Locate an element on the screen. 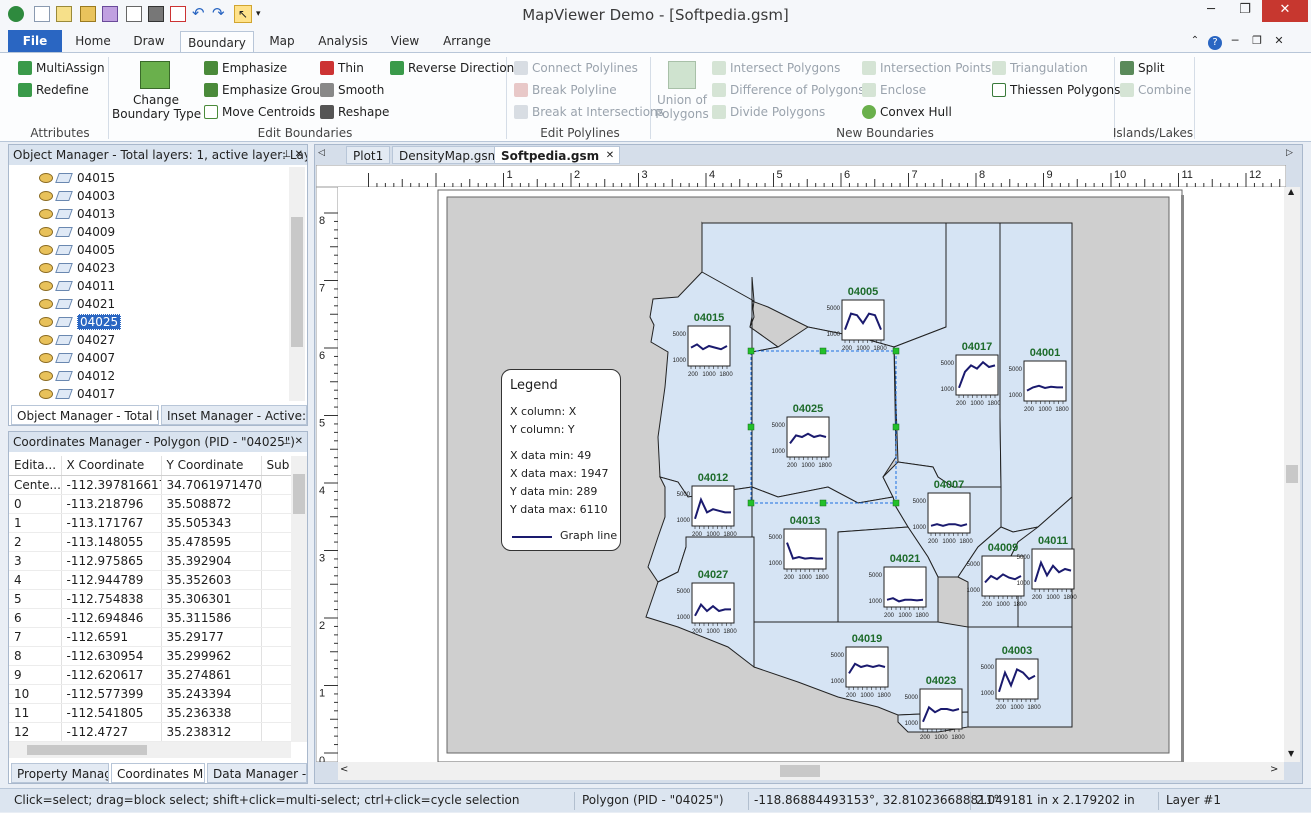 This screenshot has height=813, width=1311. table-row: 2 -113.148055 35.478595 is located at coordinates (150, 542).